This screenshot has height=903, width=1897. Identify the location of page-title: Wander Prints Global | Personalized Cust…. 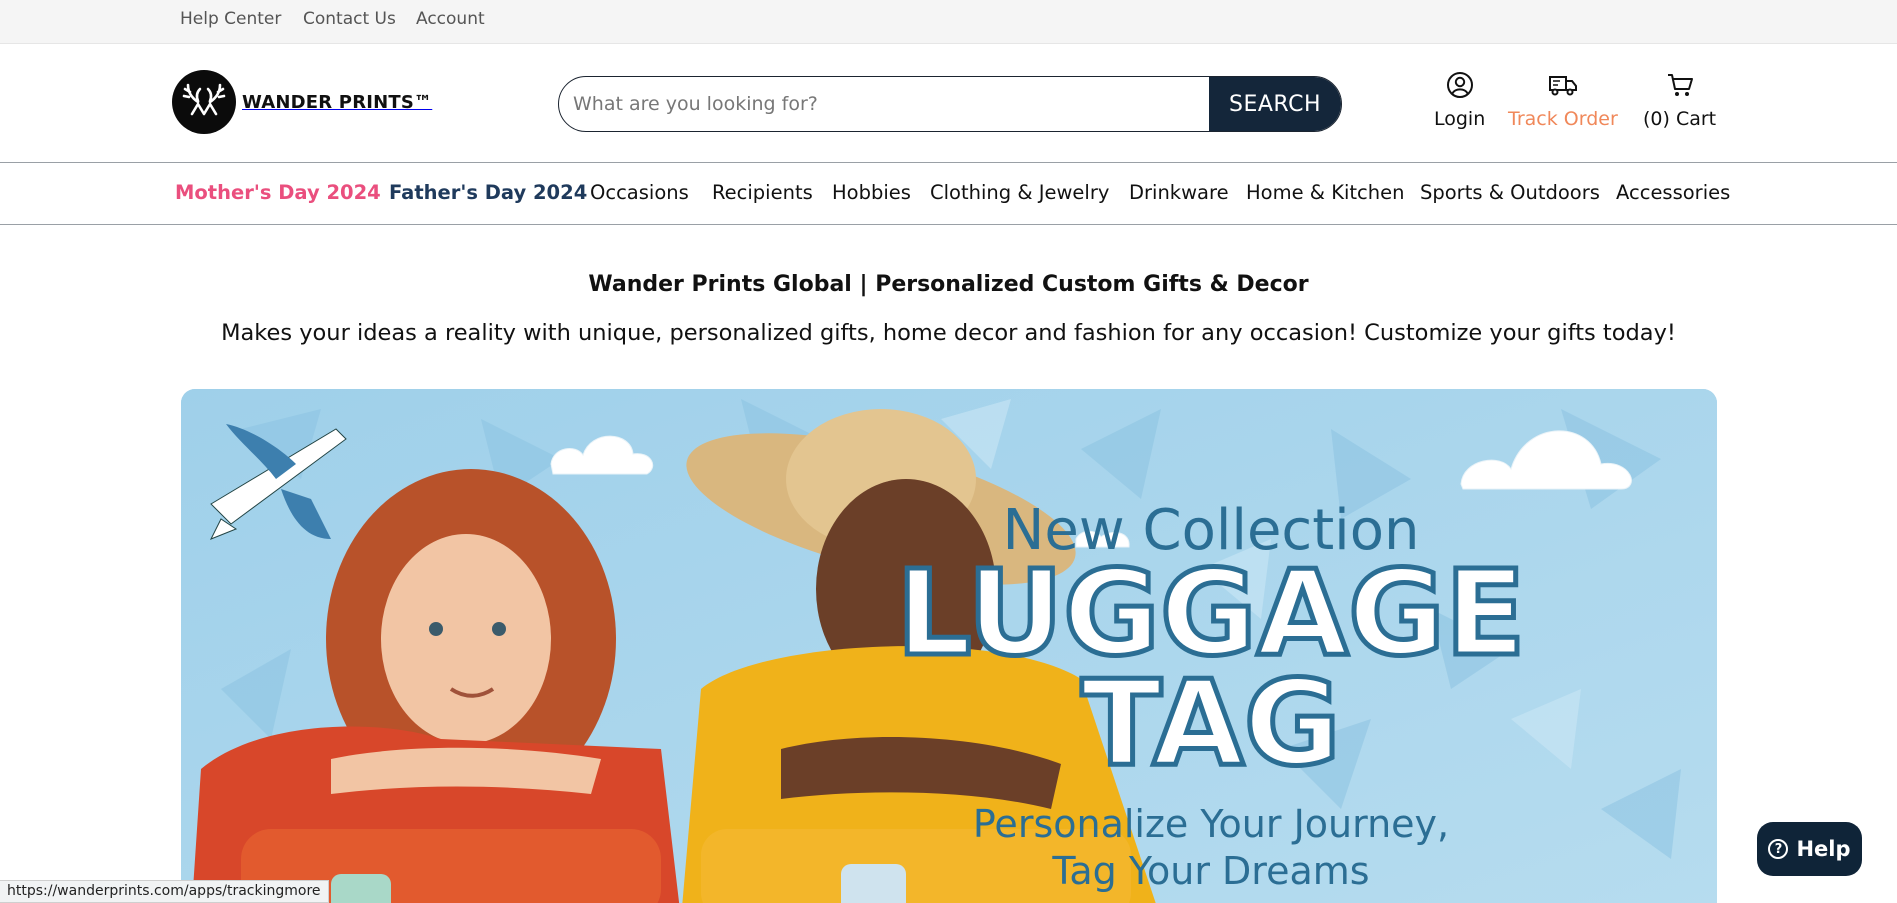
(948, 284).